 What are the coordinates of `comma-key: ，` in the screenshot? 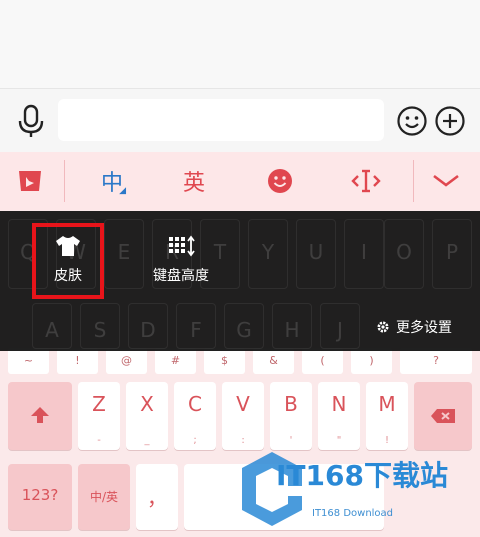 It's located at (157, 497).